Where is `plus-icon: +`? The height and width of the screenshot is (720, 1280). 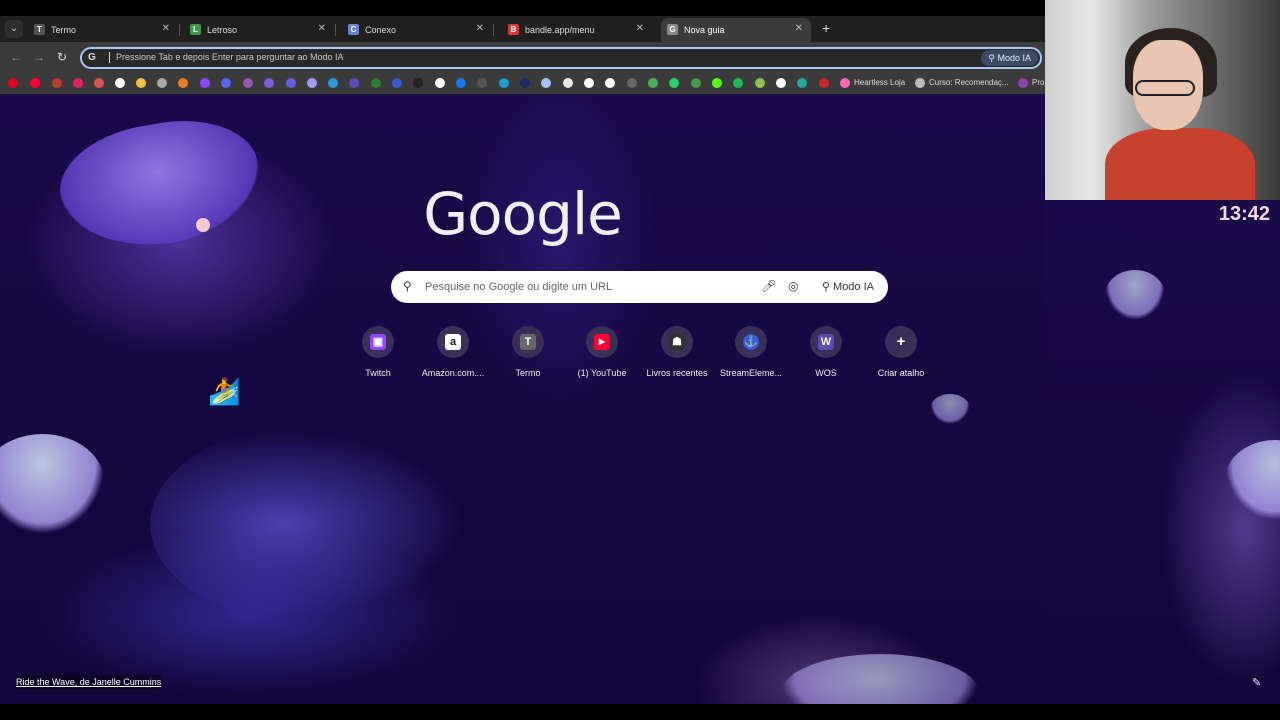
plus-icon: + is located at coordinates (901, 341).